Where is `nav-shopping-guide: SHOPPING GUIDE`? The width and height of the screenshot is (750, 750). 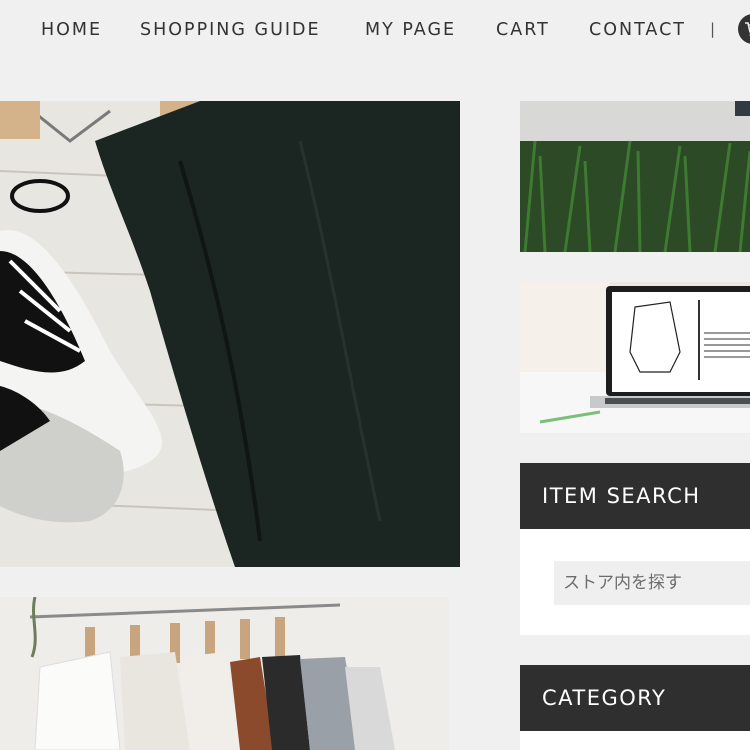 nav-shopping-guide: SHOPPING GUIDE is located at coordinates (230, 30).